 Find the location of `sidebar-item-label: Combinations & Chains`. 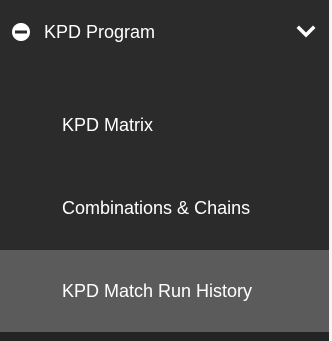

sidebar-item-label: Combinations & Chains is located at coordinates (156, 208).